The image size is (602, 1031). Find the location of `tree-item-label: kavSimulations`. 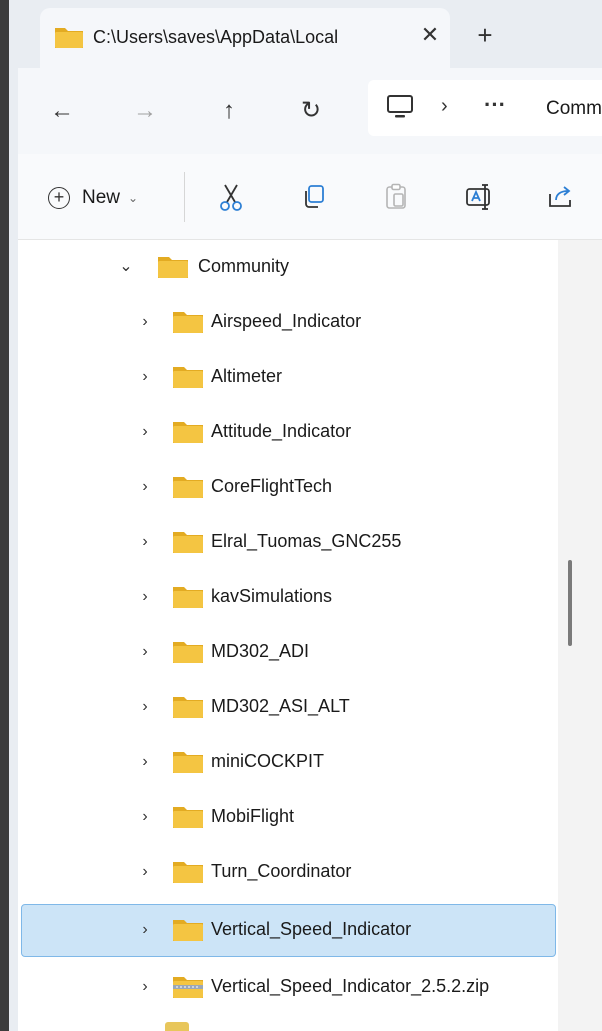

tree-item-label: kavSimulations is located at coordinates (272, 596).